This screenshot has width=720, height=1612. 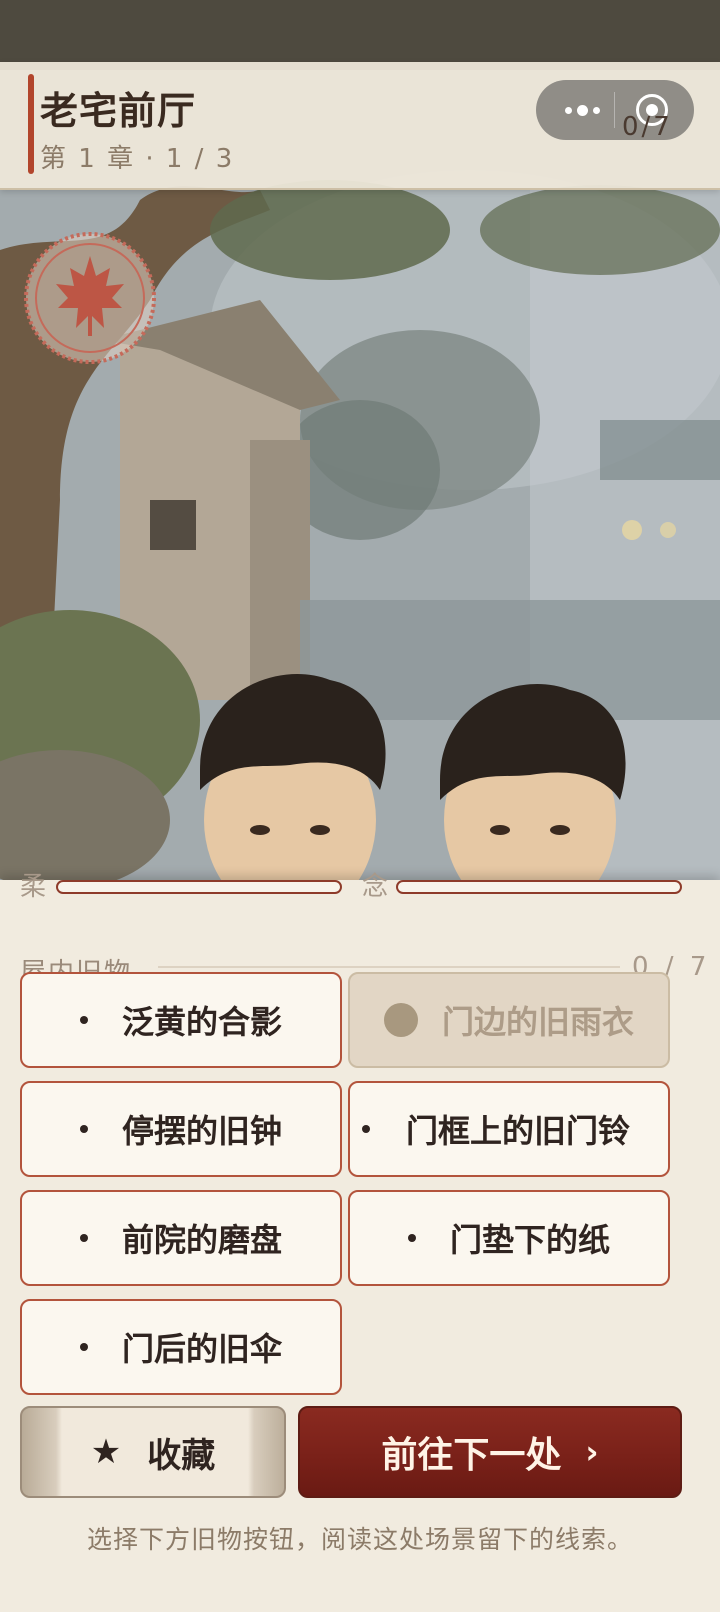 What do you see at coordinates (201, 1240) in the screenshot?
I see `item-label: 前院的磨盘` at bounding box center [201, 1240].